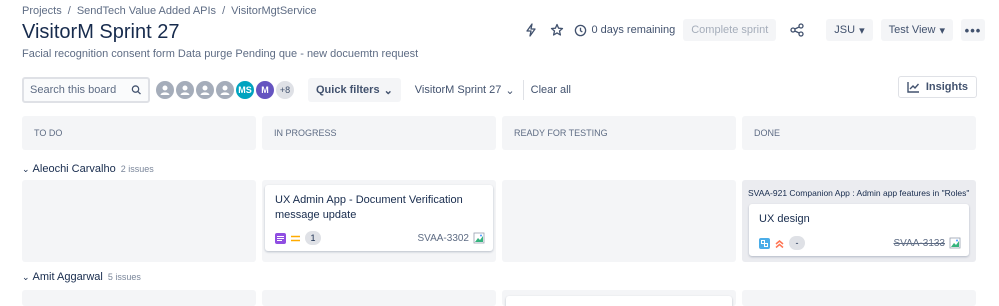 The height and width of the screenshot is (306, 999). Describe the element at coordinates (551, 90) in the screenshot. I see `clear-all-button: Clear all` at that location.